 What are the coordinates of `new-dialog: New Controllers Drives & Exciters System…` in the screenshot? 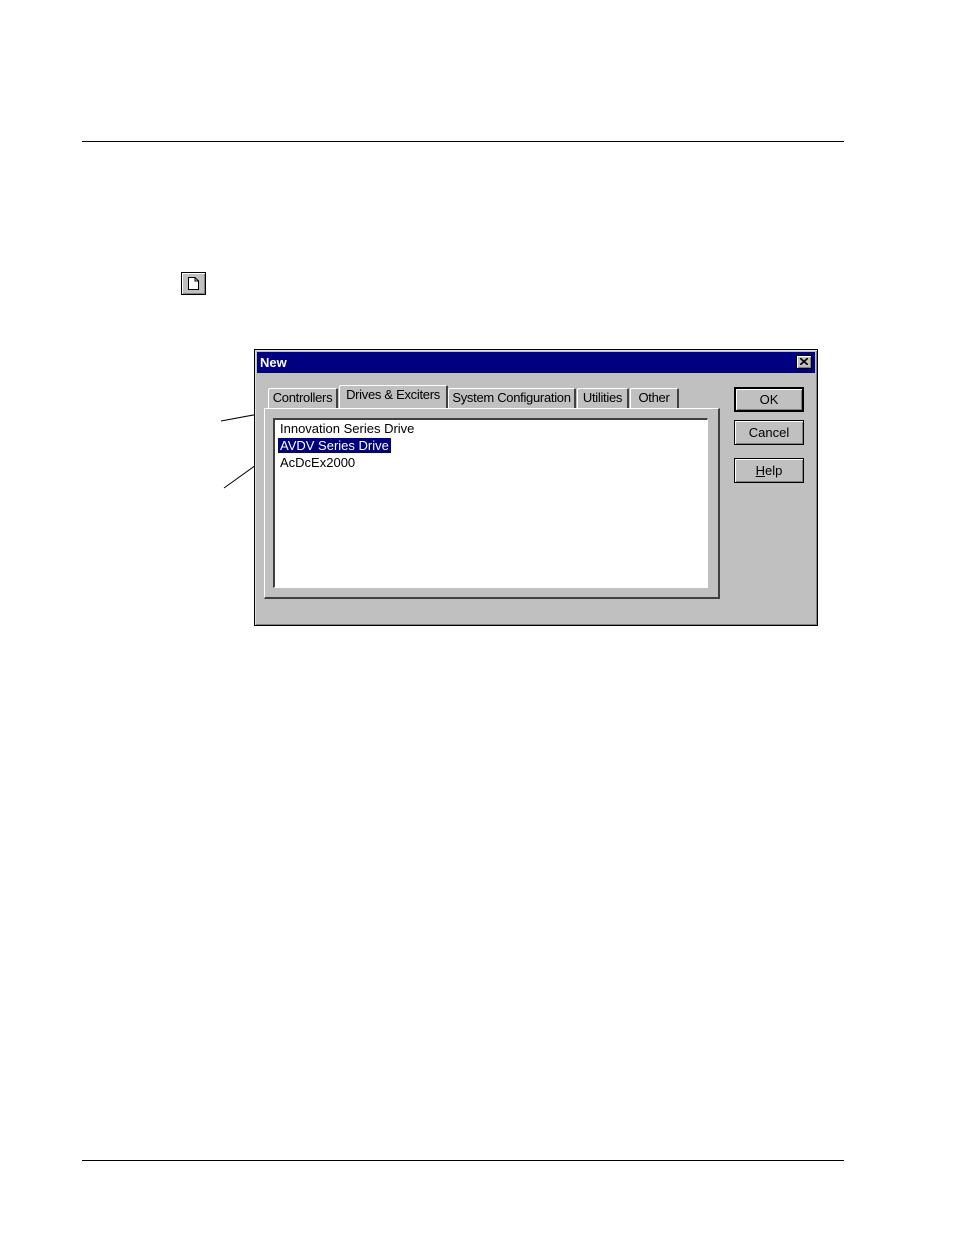 It's located at (536, 487).